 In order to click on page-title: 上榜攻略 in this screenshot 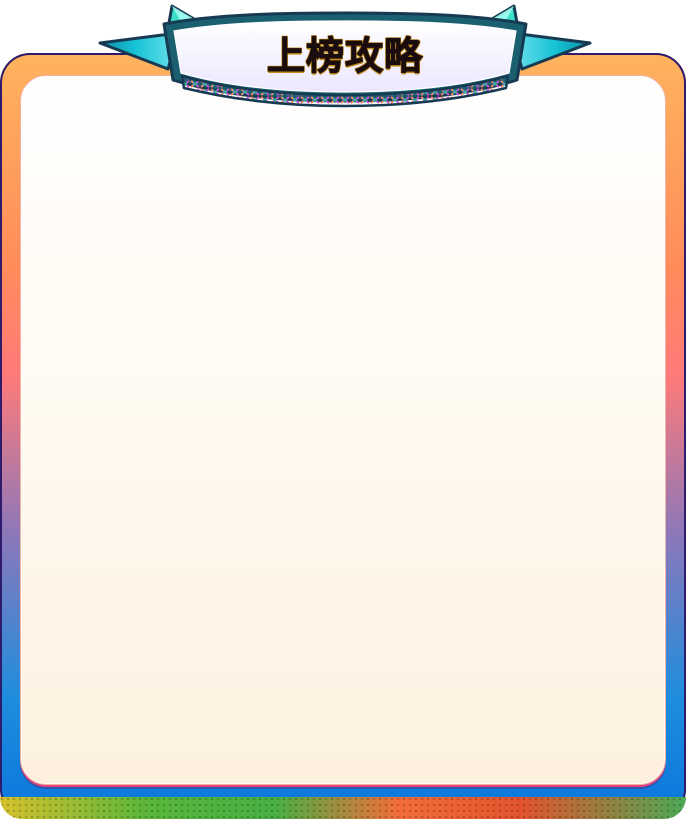, I will do `click(344, 56)`.